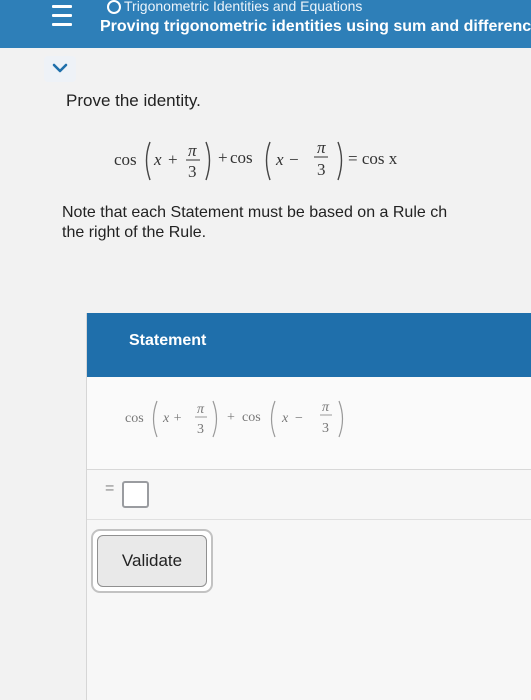  What do you see at coordinates (294, 159) in the screenshot?
I see `operator-minus: −` at bounding box center [294, 159].